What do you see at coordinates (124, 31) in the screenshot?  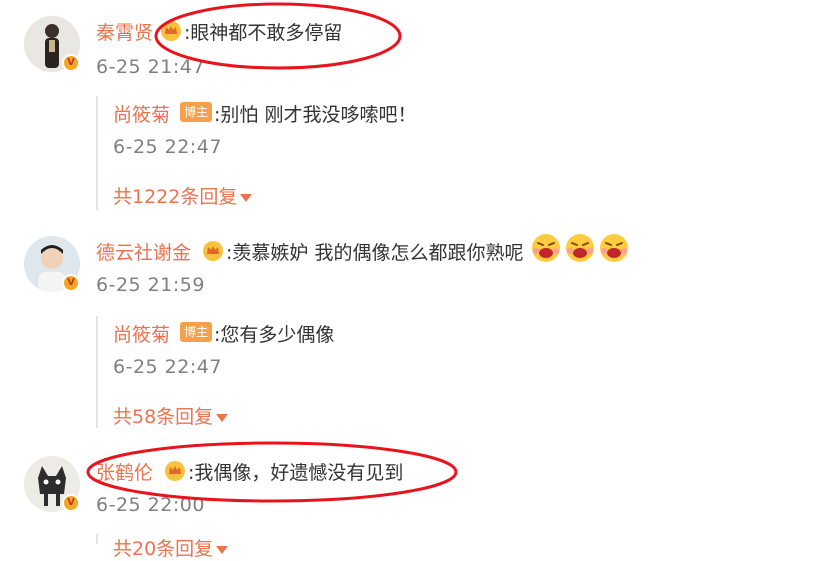 I see `comment-author: 秦霄贤` at bounding box center [124, 31].